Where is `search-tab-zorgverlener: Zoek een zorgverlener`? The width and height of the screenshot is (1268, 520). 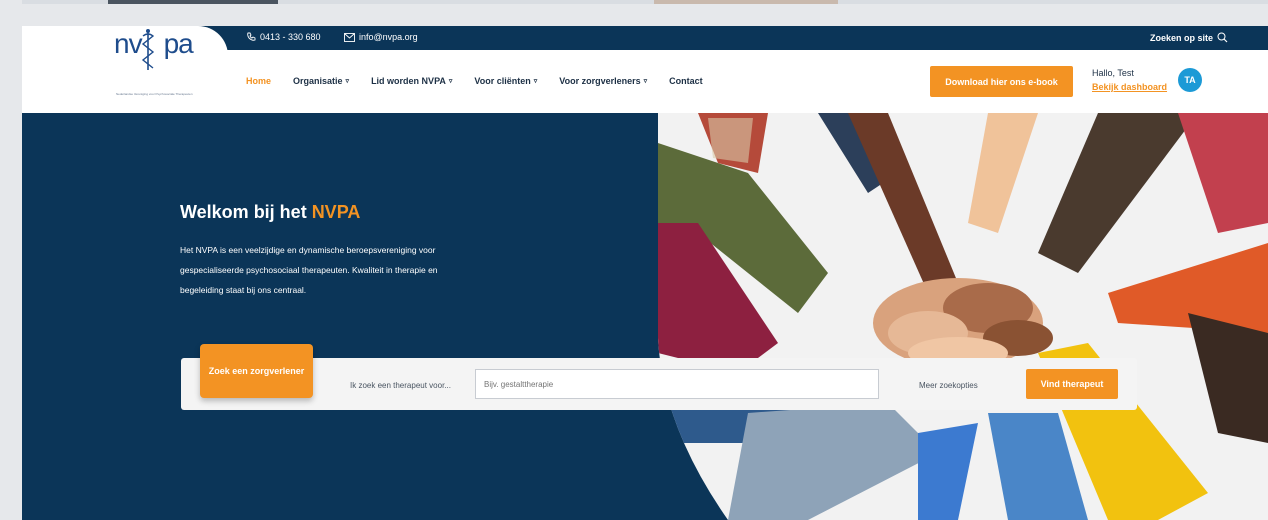
search-tab-zorgverlener: Zoek een zorgverlener is located at coordinates (256, 371).